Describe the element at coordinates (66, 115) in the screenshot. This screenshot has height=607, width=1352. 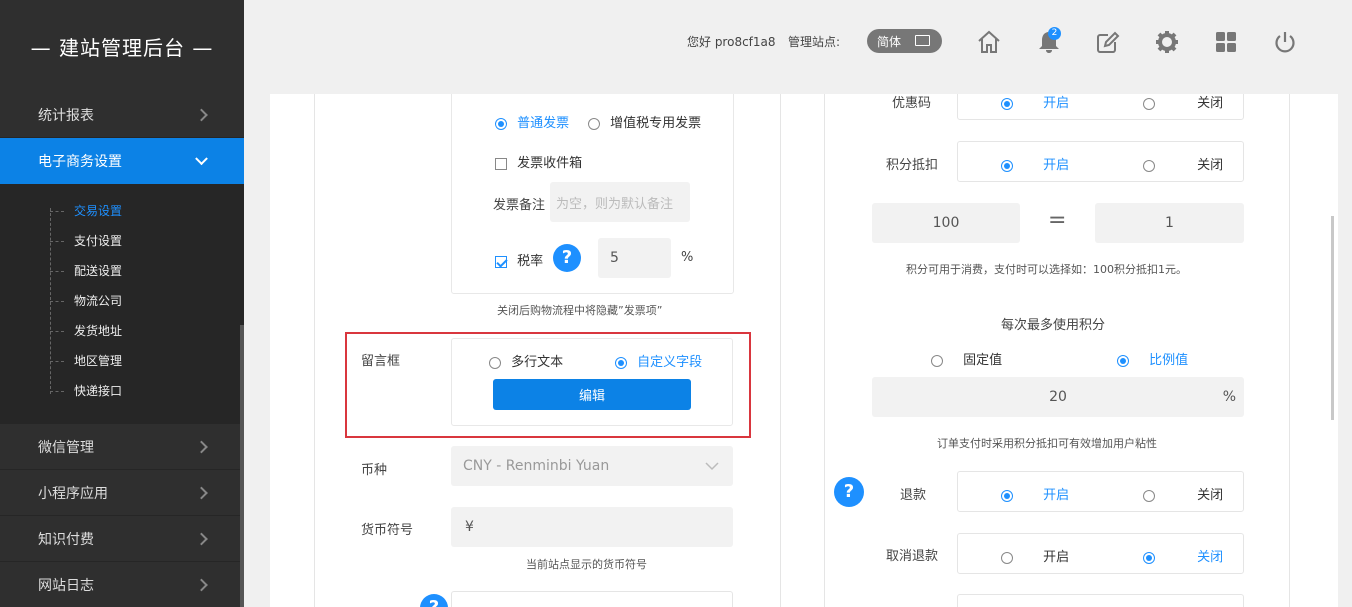
I see `sidebar-item-label: 统计报表` at that location.